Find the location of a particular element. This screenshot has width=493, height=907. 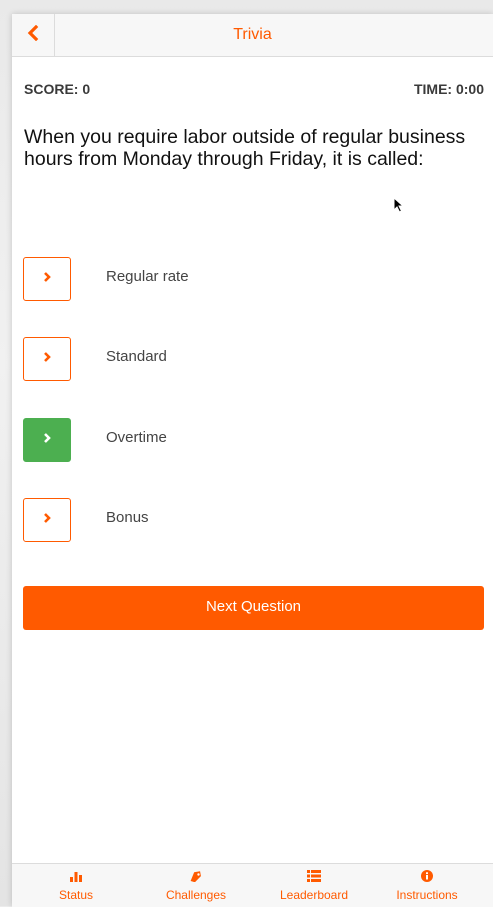

answer-option: Bonus is located at coordinates (243, 521).